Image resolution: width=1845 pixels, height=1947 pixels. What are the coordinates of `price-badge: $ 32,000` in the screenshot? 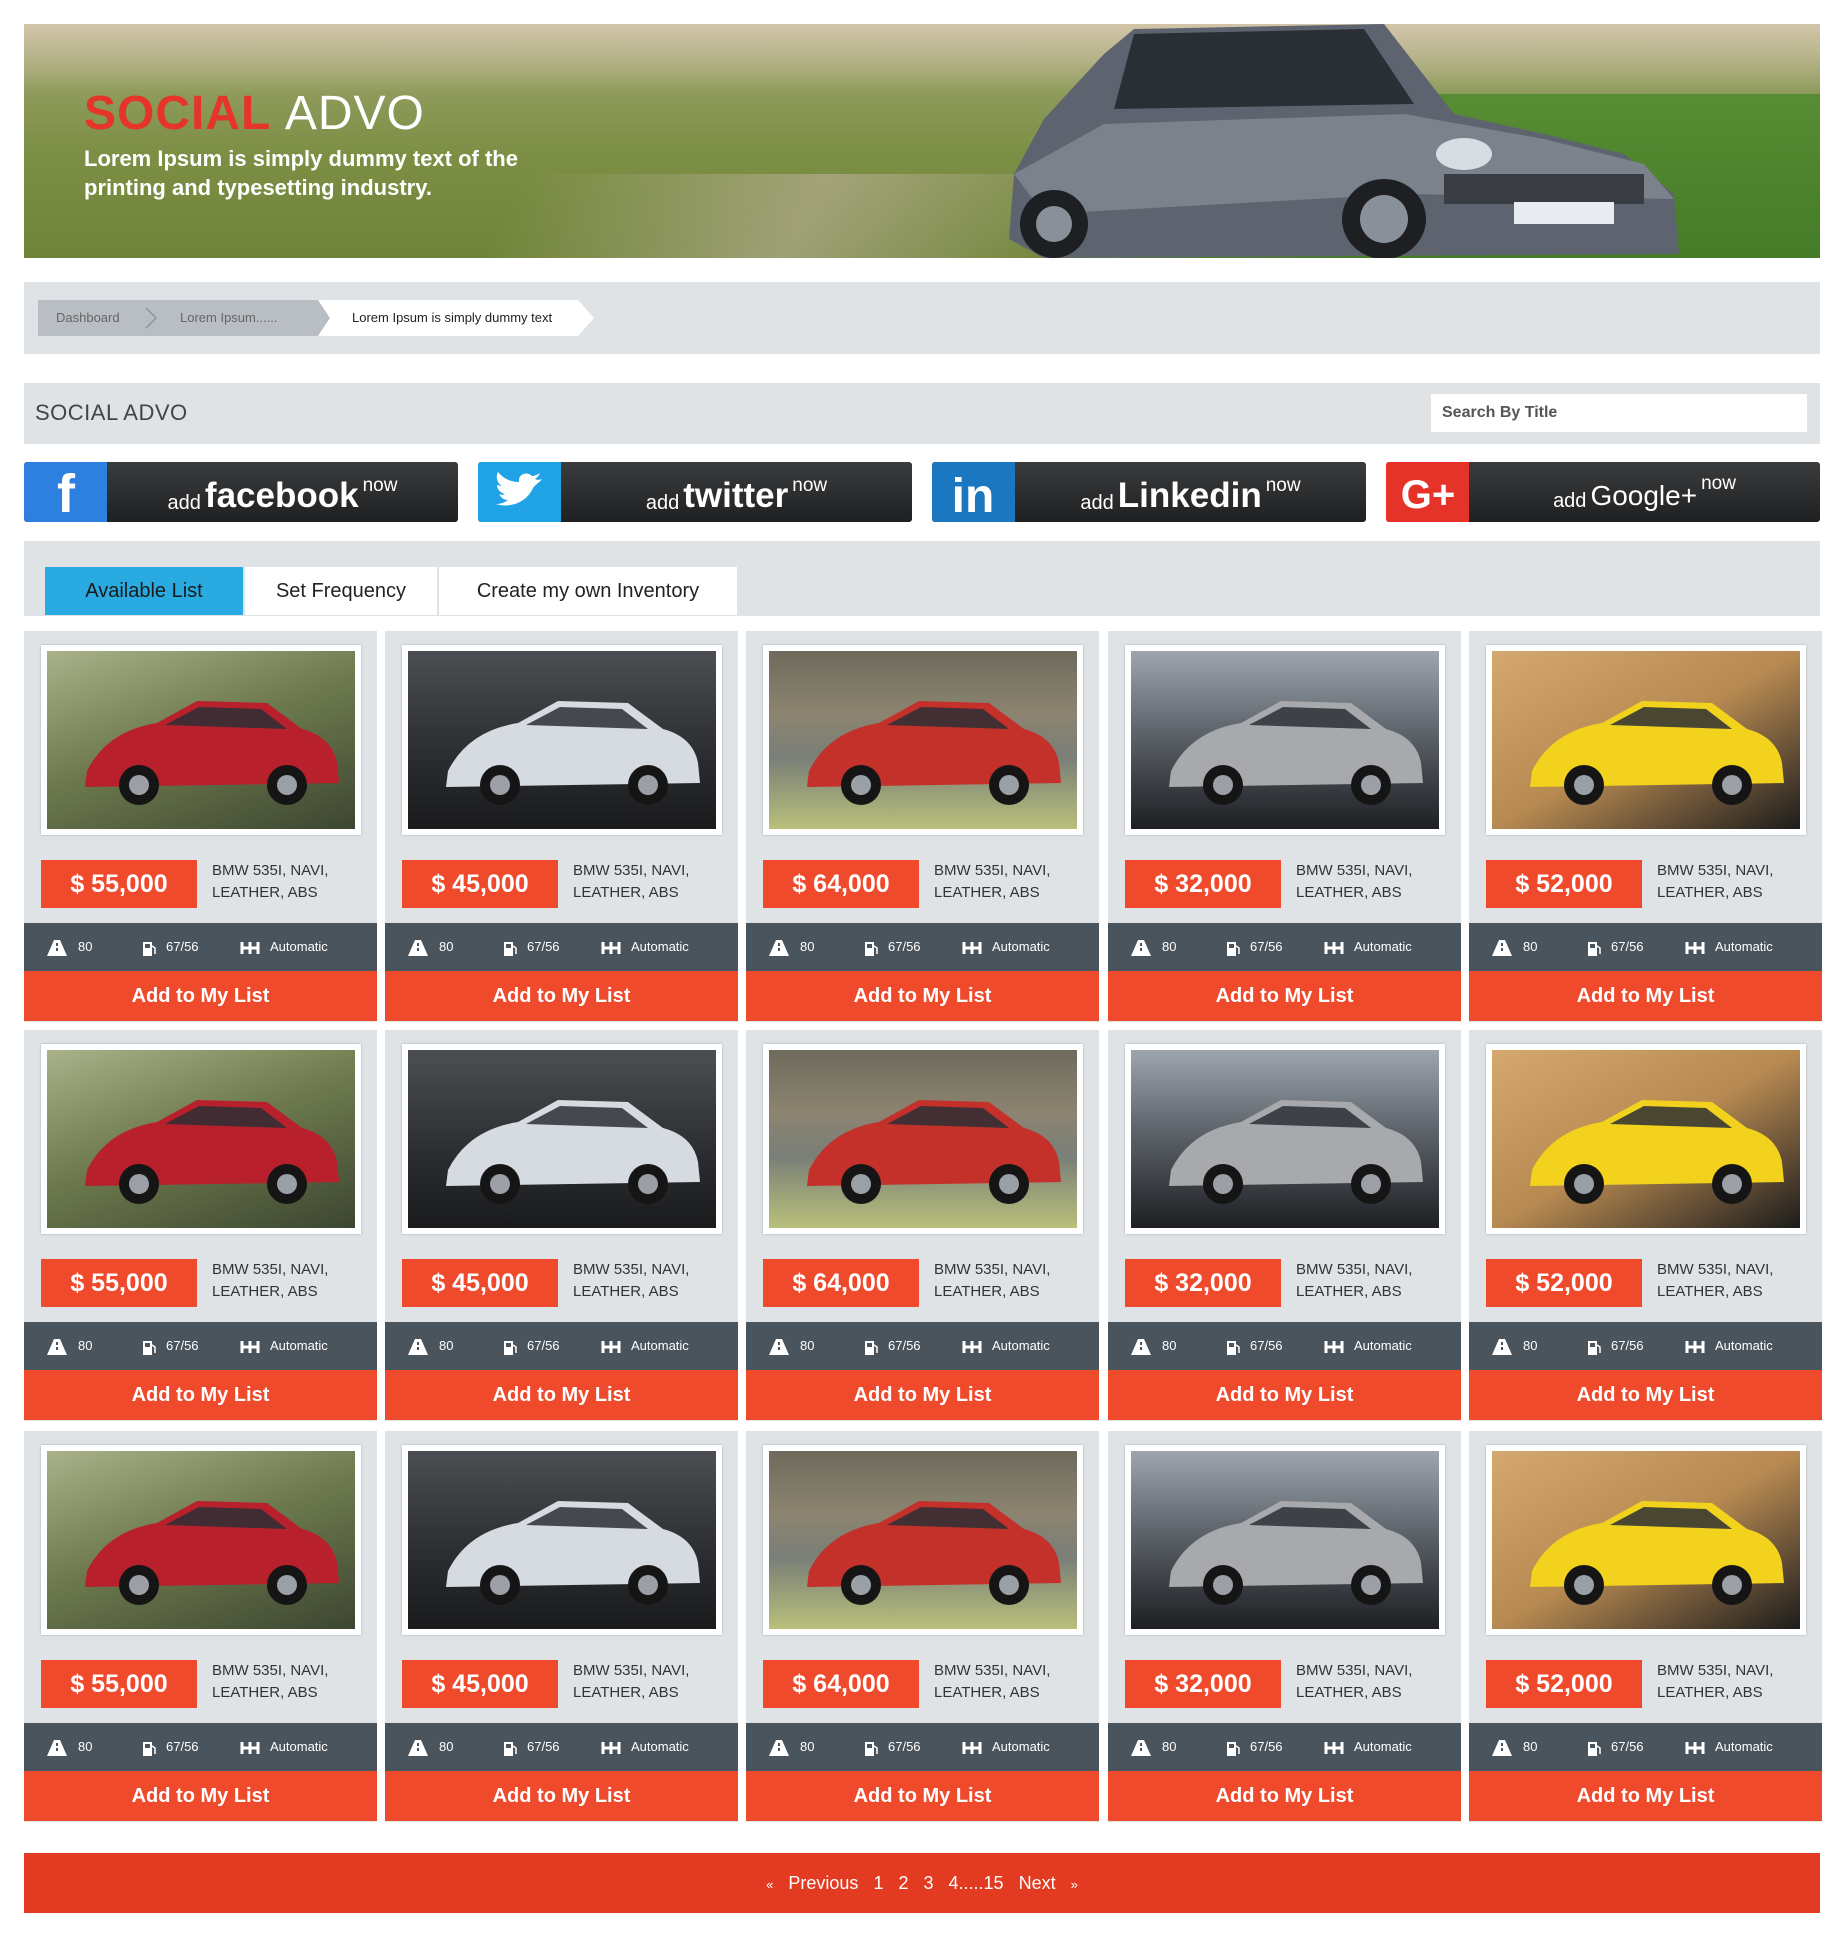 It's located at (1203, 884).